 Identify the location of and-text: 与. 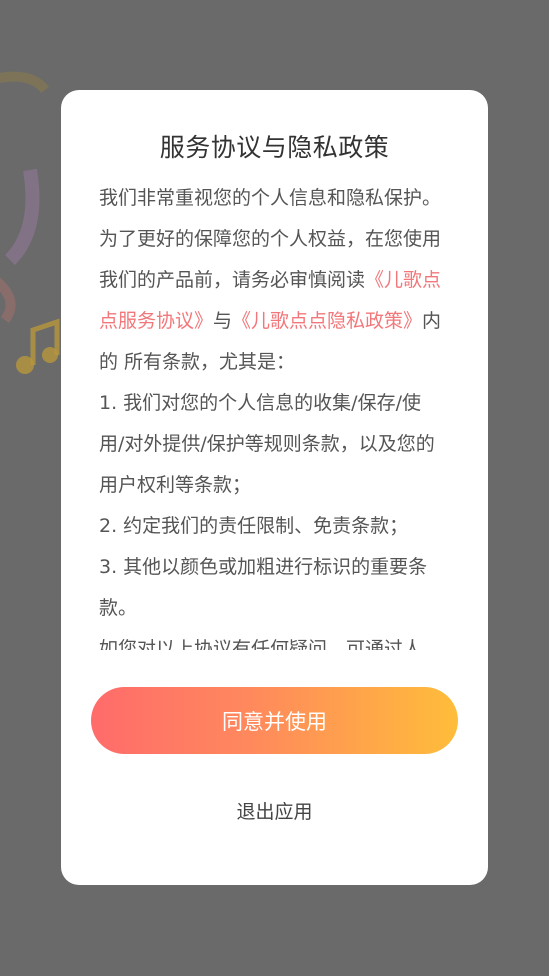
(223, 321).